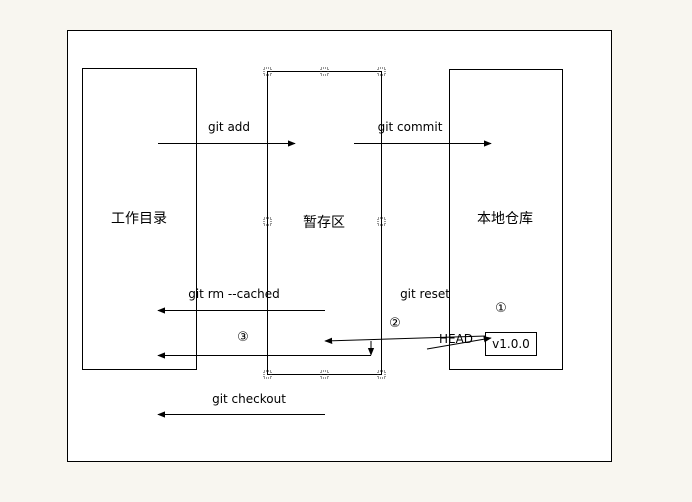  I want to click on git-reset-label: git reset, so click(425, 294).